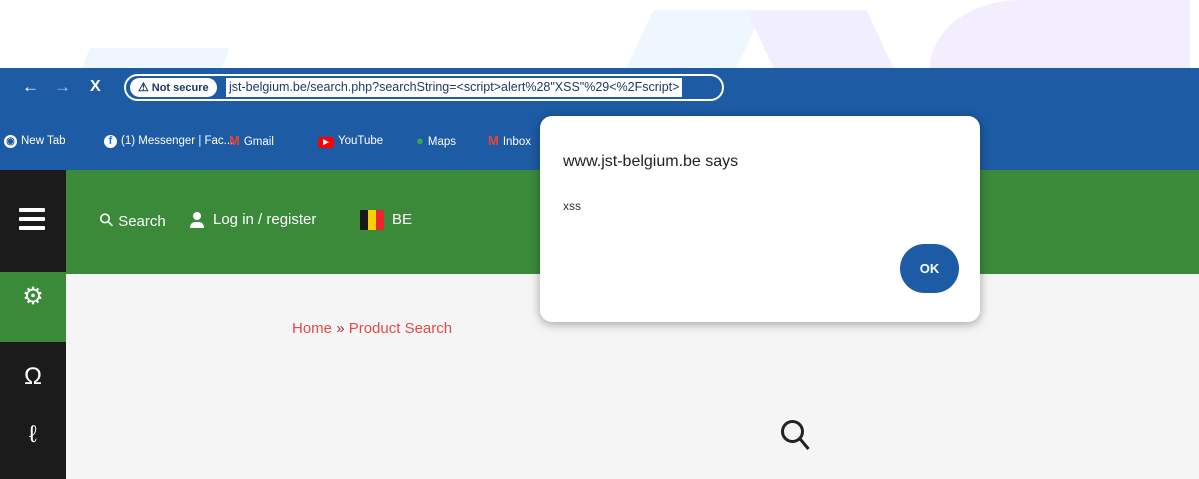  What do you see at coordinates (651, 161) in the screenshot?
I see `dialog-title: www.jst-belgium.be says` at bounding box center [651, 161].